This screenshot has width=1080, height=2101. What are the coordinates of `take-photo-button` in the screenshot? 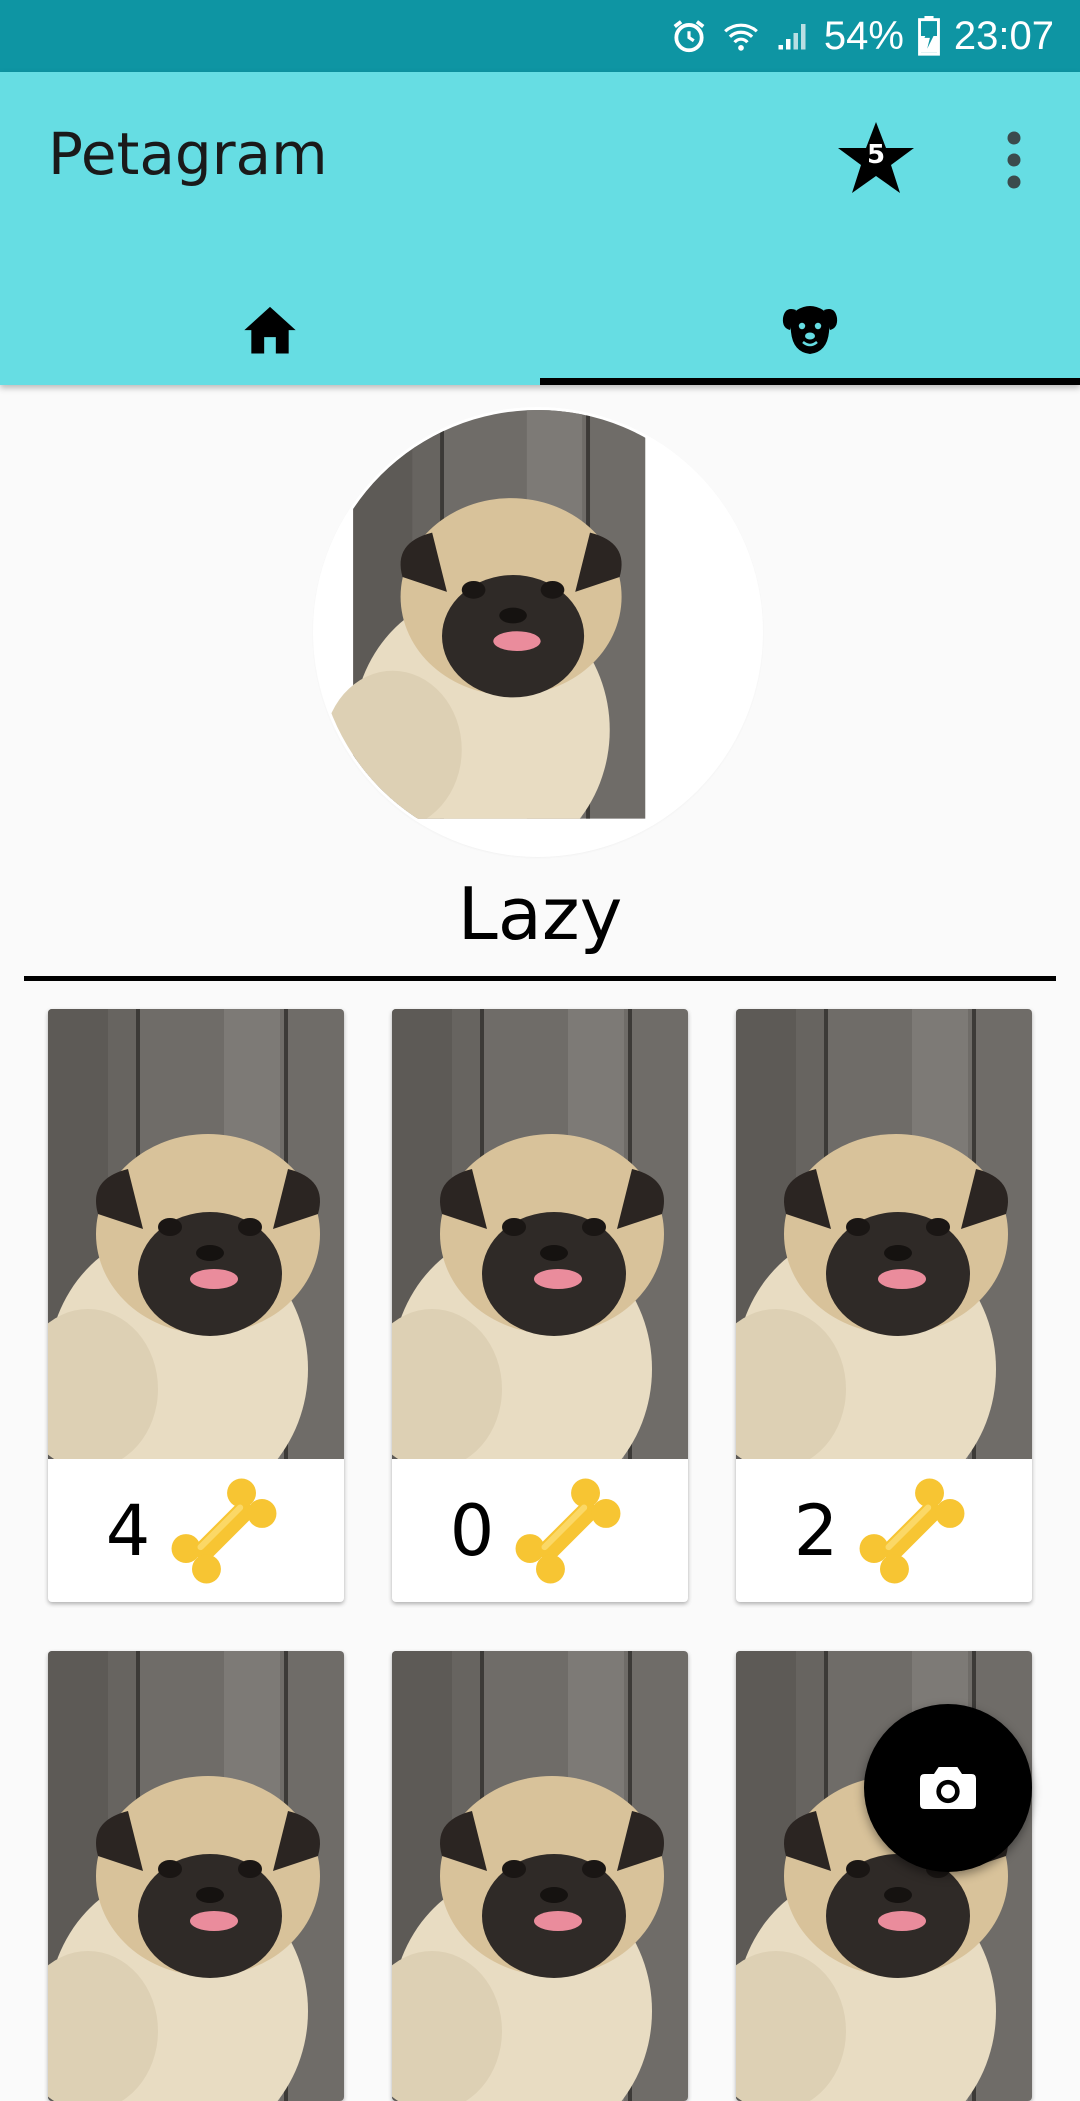 It's located at (948, 1788).